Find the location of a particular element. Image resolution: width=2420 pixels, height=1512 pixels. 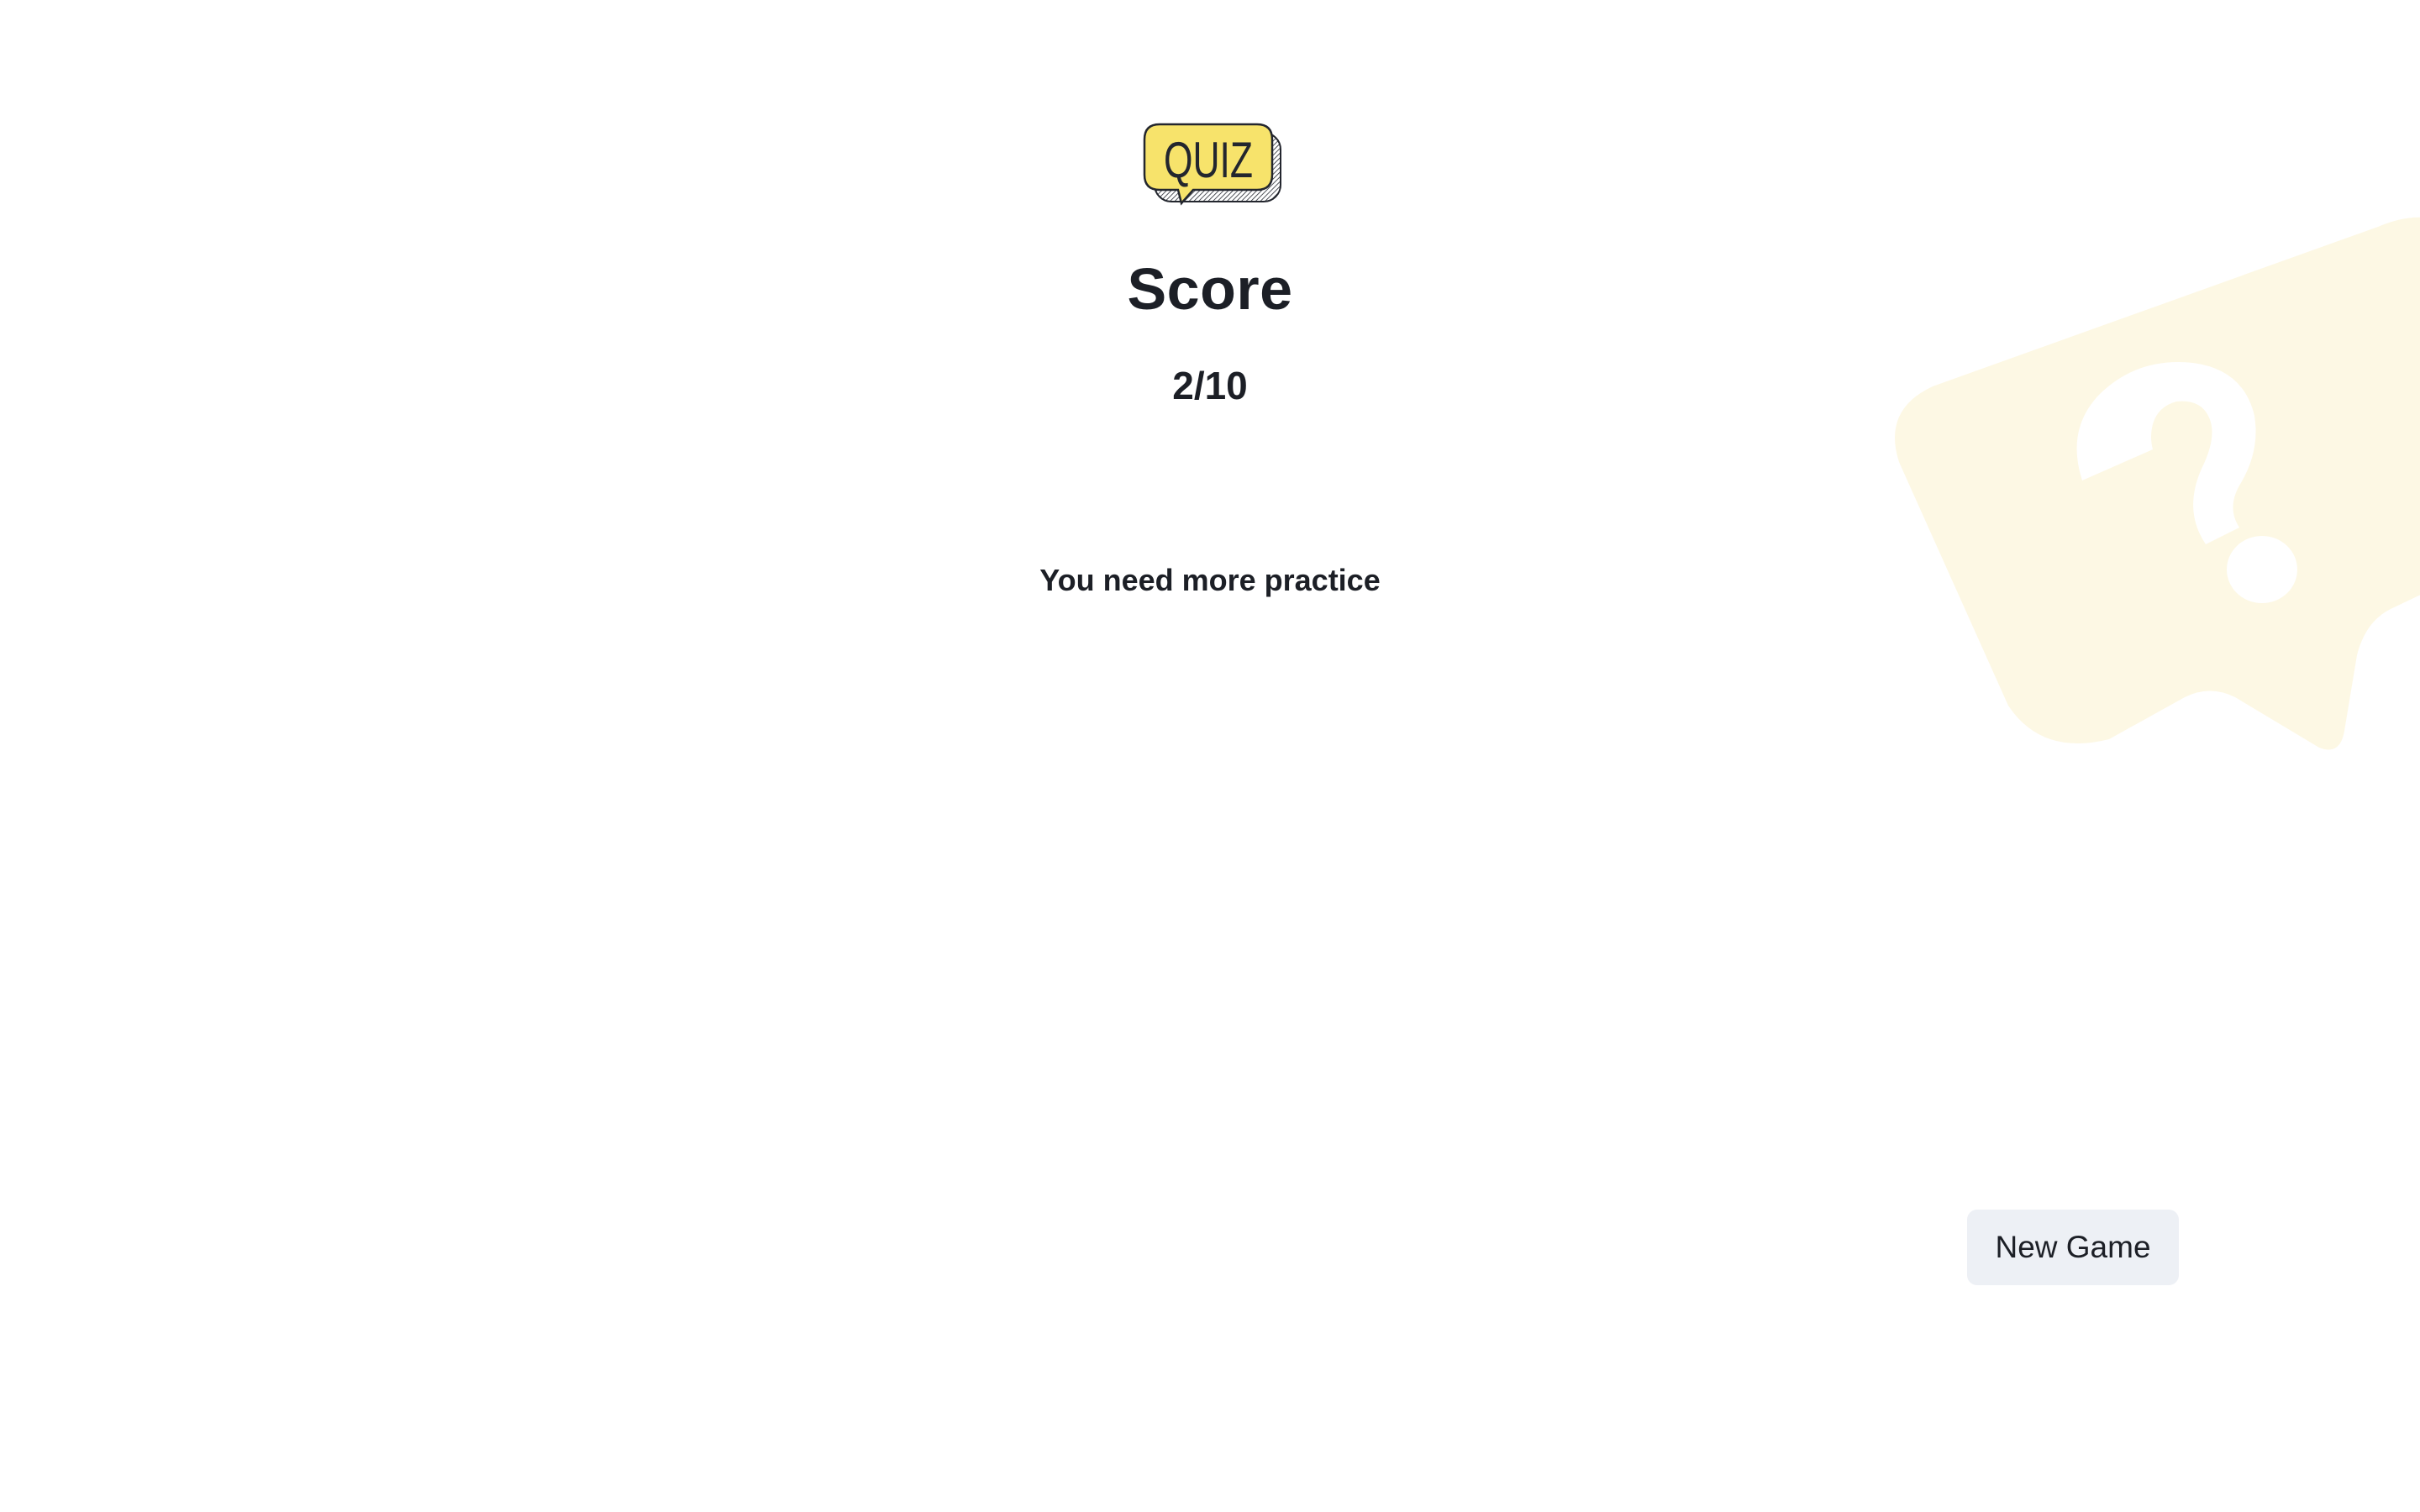

result-message: You need more practice is located at coordinates (1210, 580).